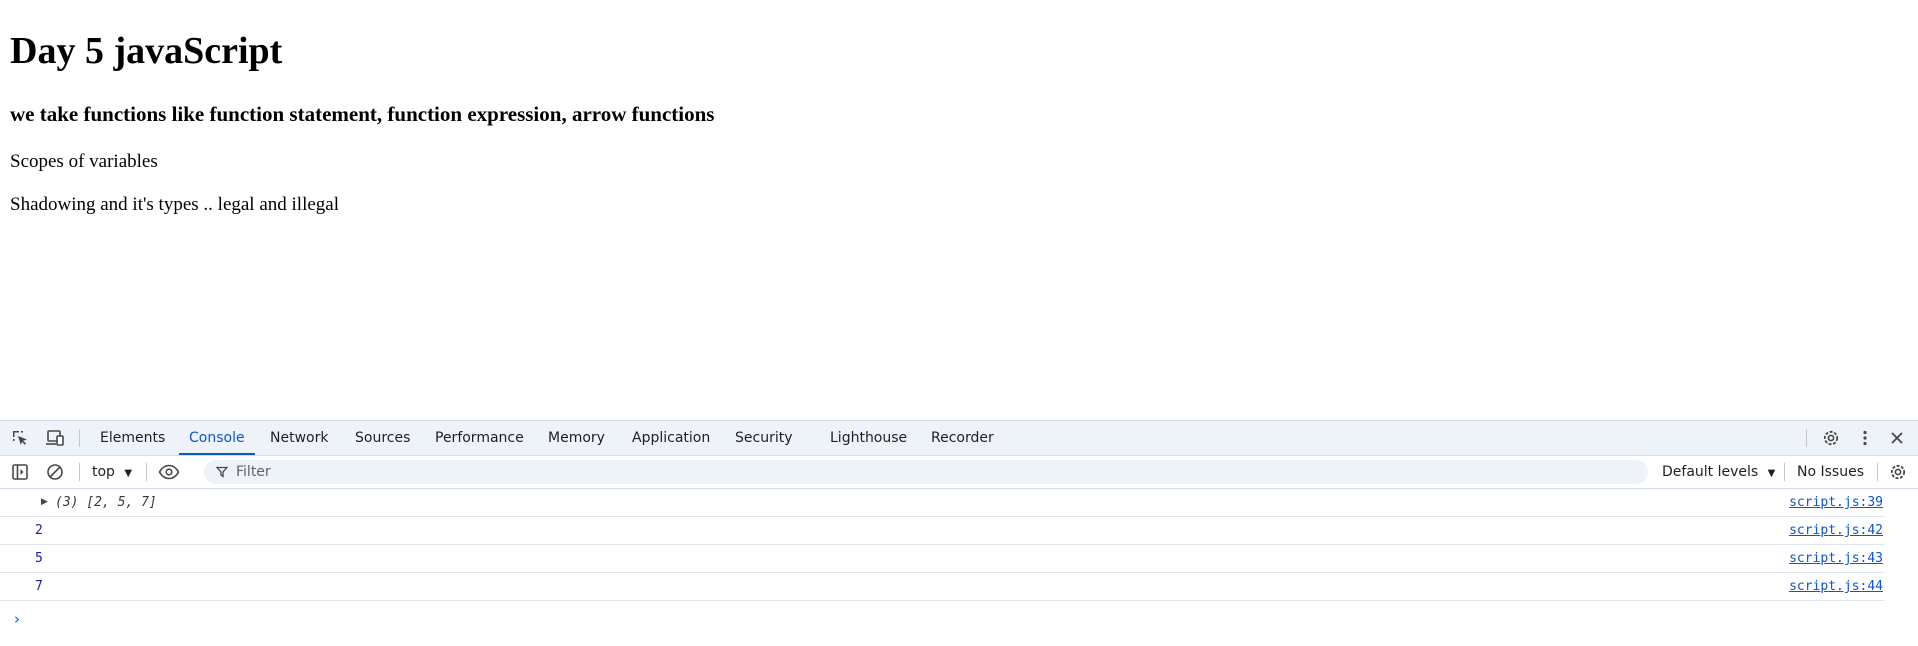 The height and width of the screenshot is (646, 1918). I want to click on paragraph-scopes: Scopes of variables, so click(84, 161).